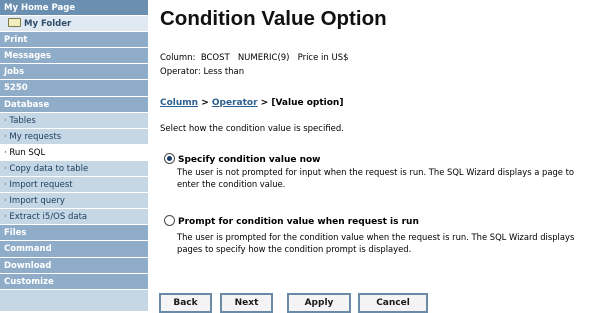 The width and height of the screenshot is (590, 313). Describe the element at coordinates (185, 303) in the screenshot. I see `back-button: Back` at that location.